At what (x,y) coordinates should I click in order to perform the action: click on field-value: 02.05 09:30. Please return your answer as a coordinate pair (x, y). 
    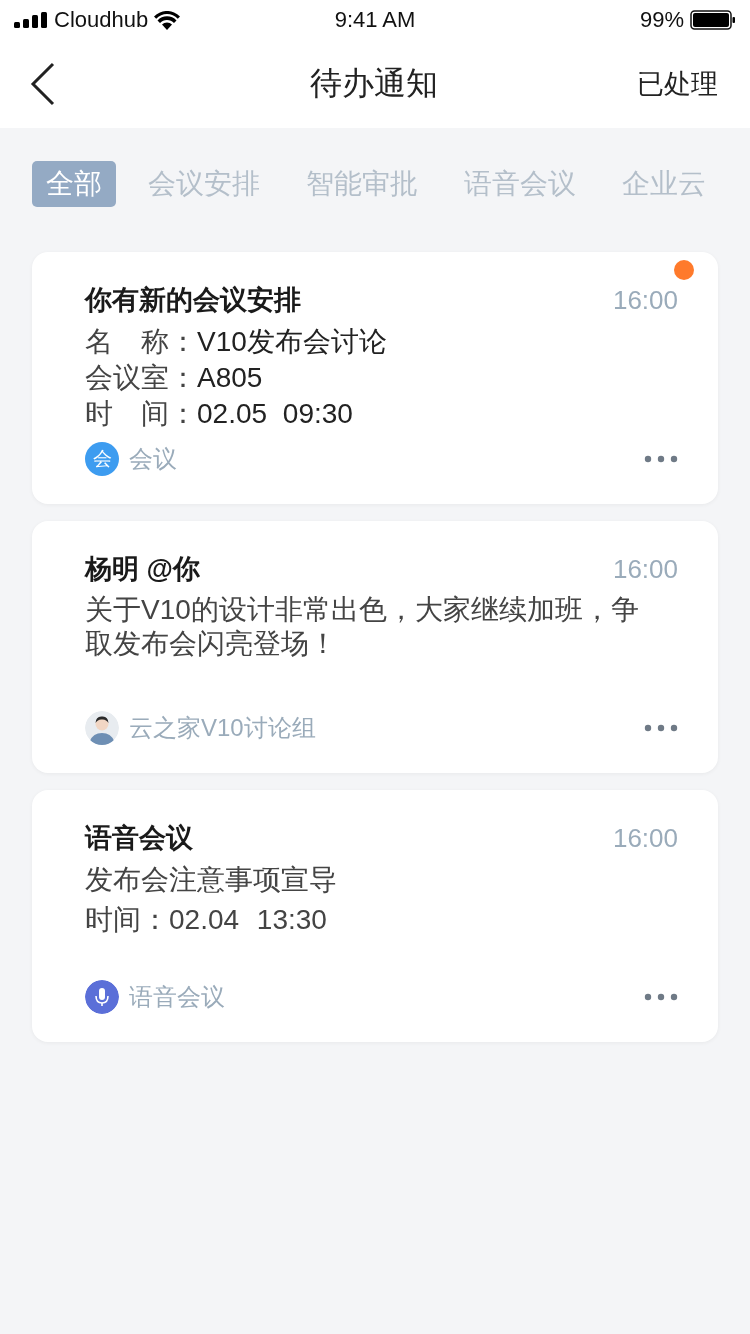
    Looking at the image, I should click on (275, 414).